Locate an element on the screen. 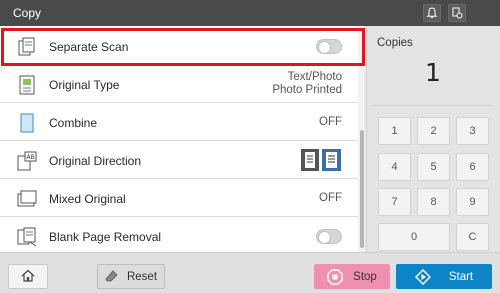 The width and height of the screenshot is (500, 293). start-icon is located at coordinates (422, 276).